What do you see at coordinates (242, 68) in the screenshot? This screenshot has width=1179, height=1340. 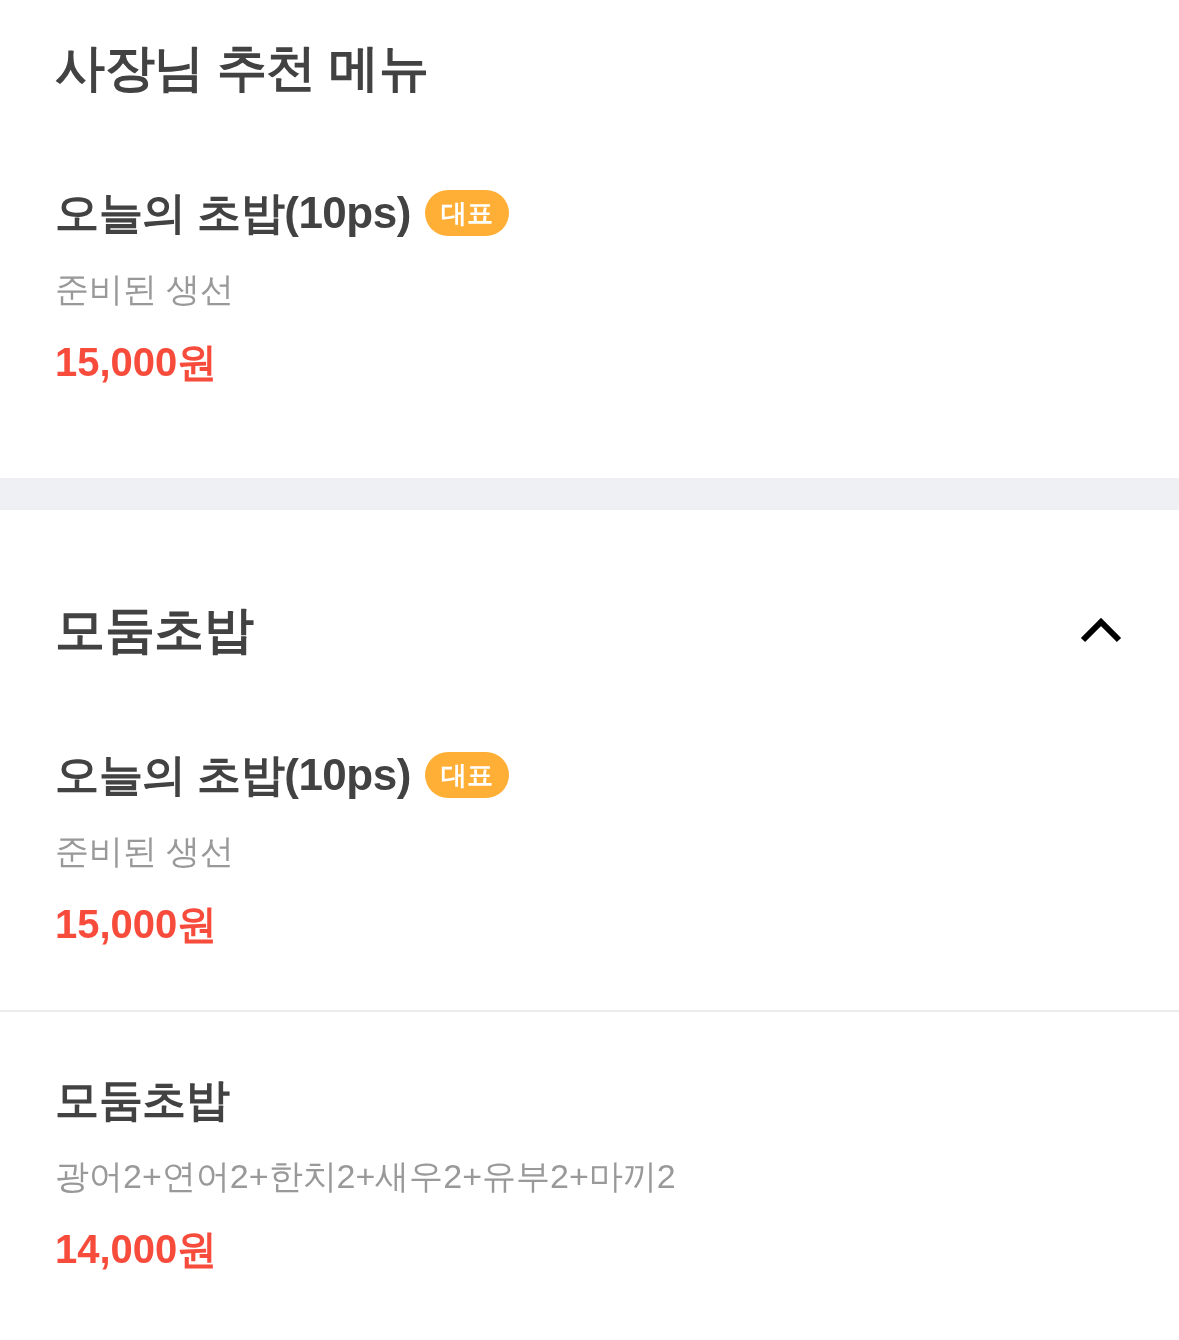 I see `section-title: 사장님 추천 메뉴` at bounding box center [242, 68].